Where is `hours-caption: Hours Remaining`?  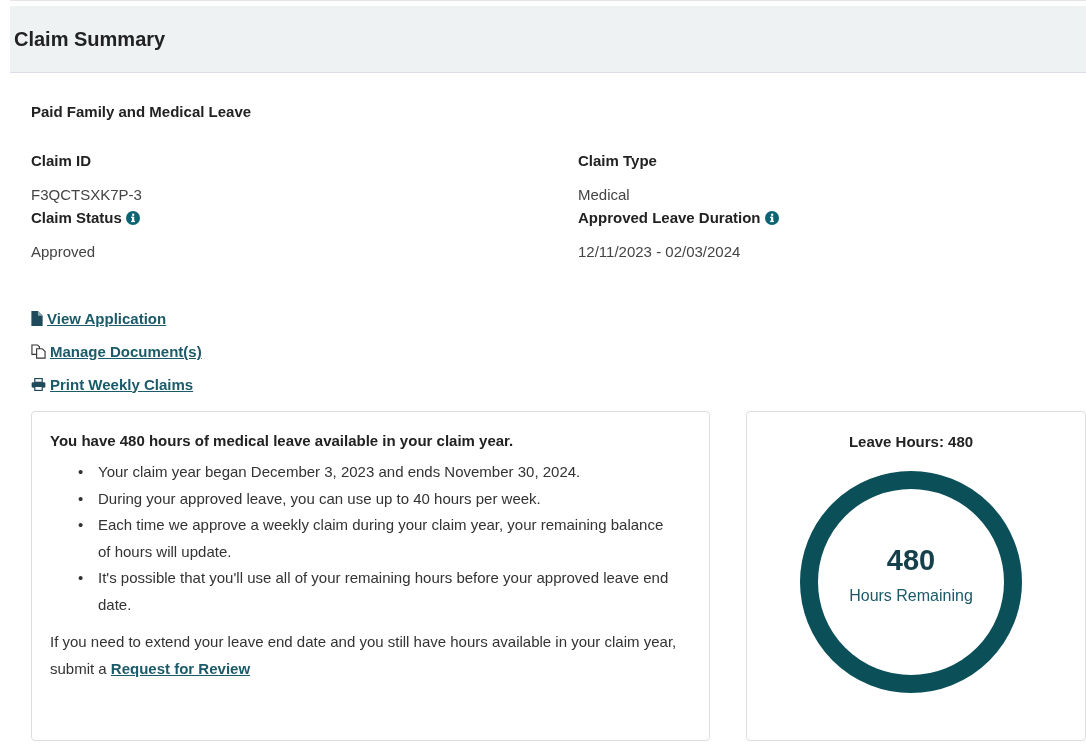 hours-caption: Hours Remaining is located at coordinates (911, 596).